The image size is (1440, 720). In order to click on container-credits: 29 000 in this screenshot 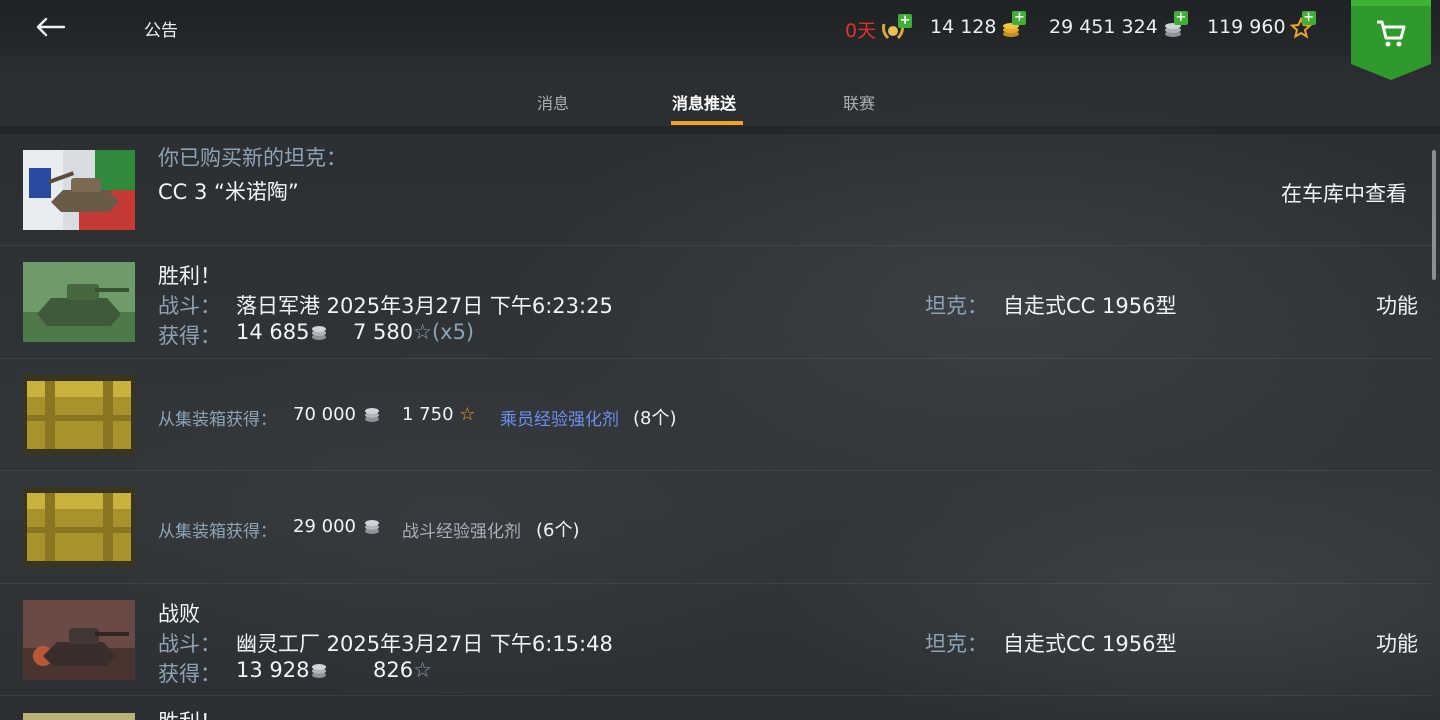, I will do `click(337, 526)`.